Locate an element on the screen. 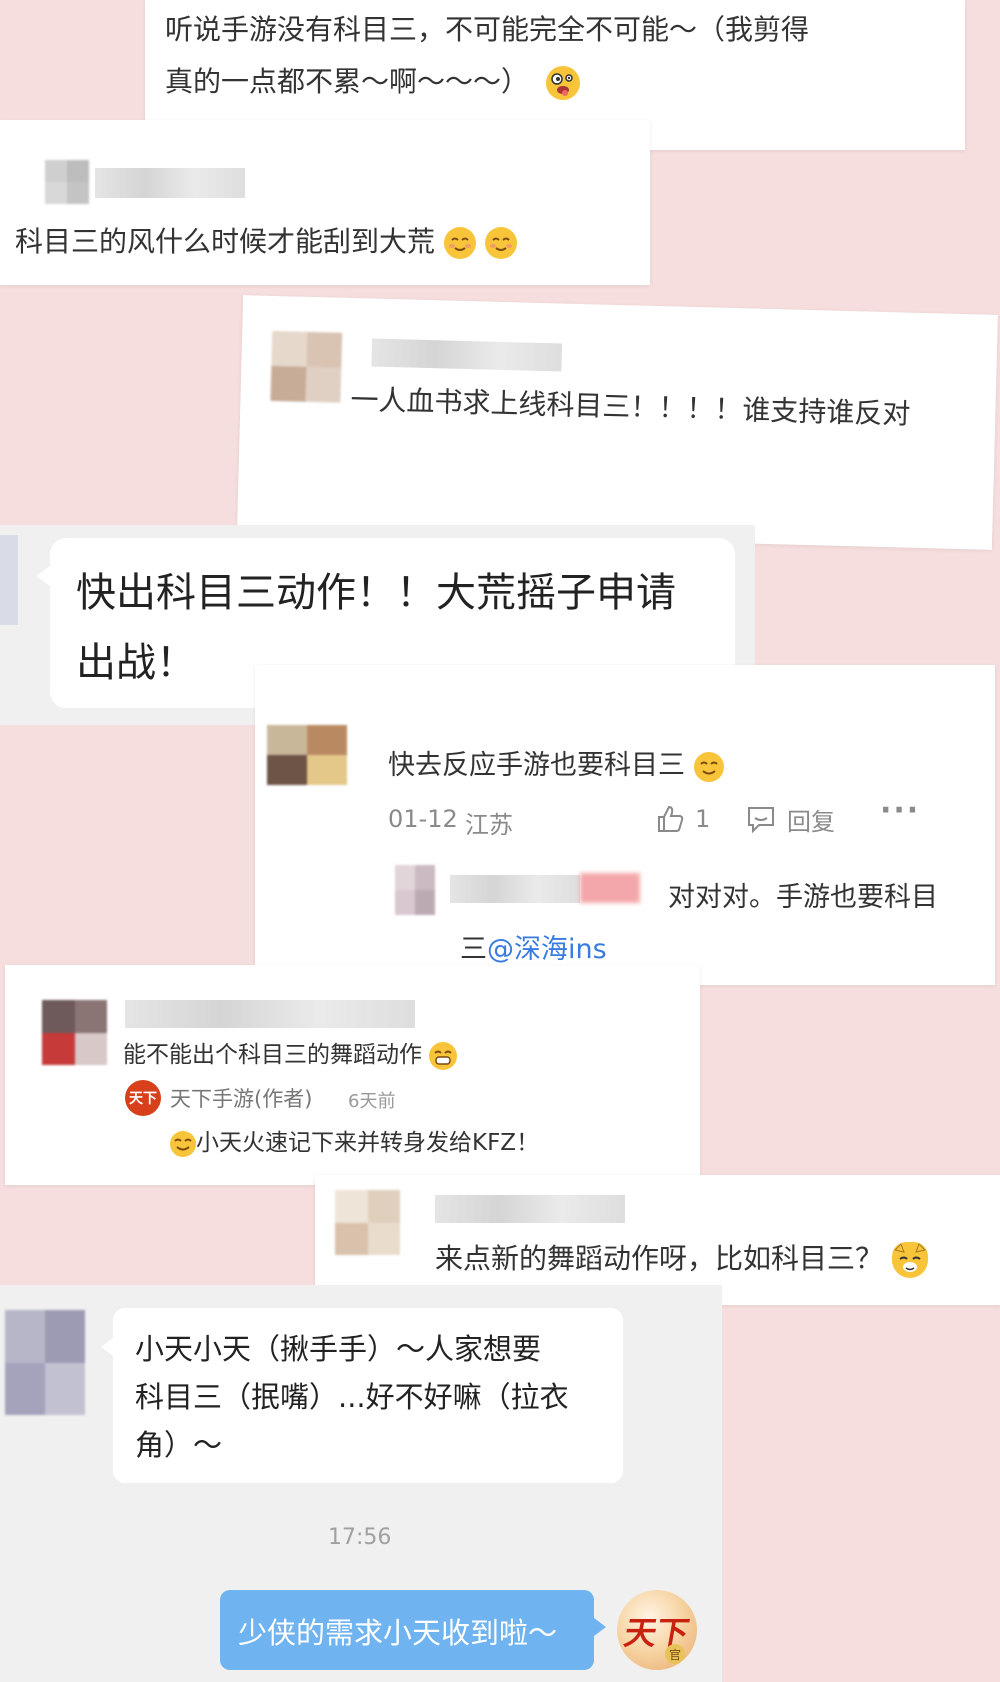  blurred-badge is located at coordinates (610, 888).